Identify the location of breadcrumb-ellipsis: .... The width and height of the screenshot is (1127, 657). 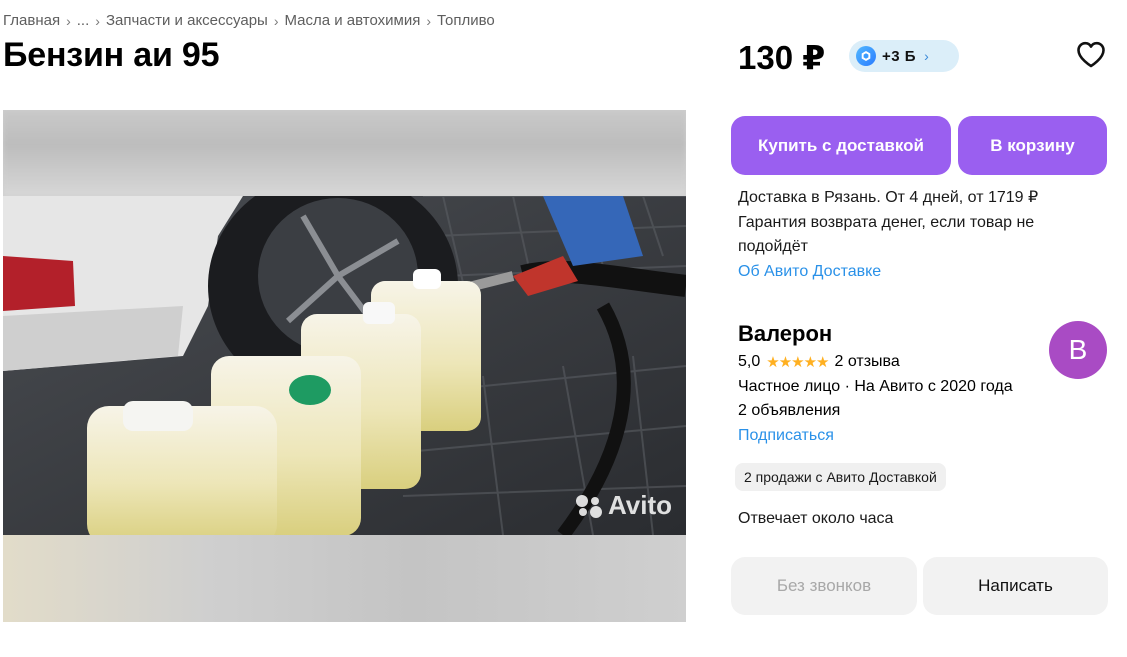
(83, 20).